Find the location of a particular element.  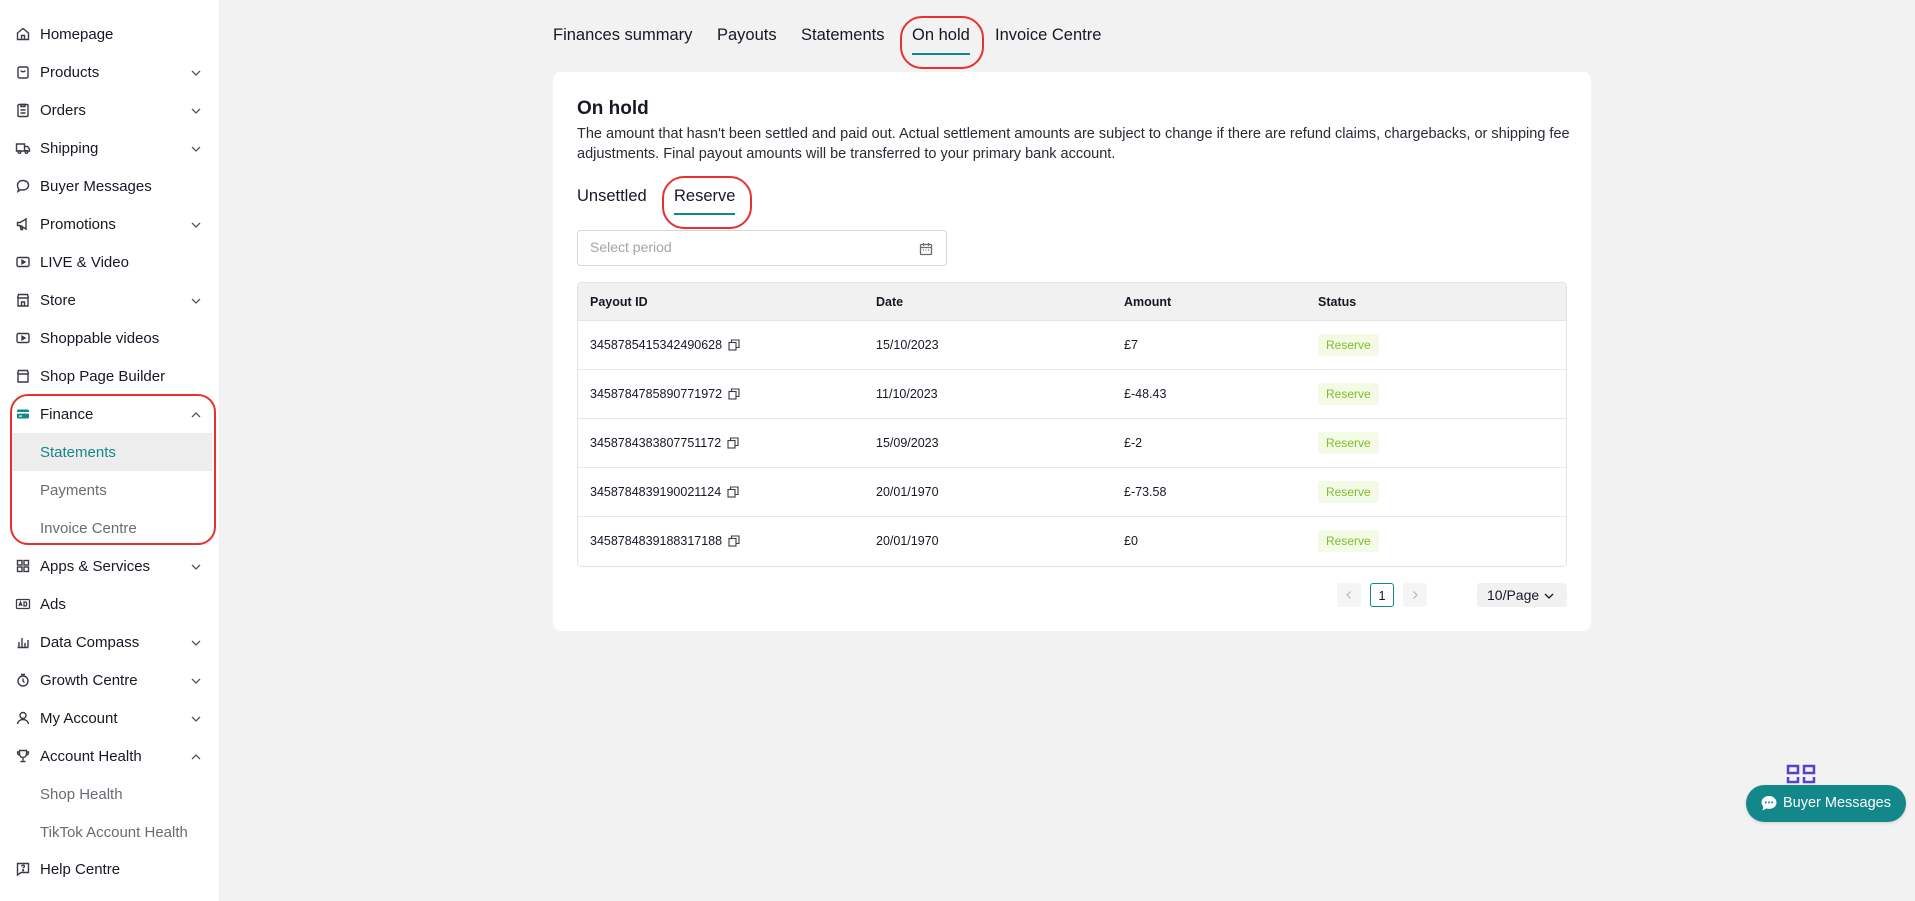

truck-icon is located at coordinates (23, 148).